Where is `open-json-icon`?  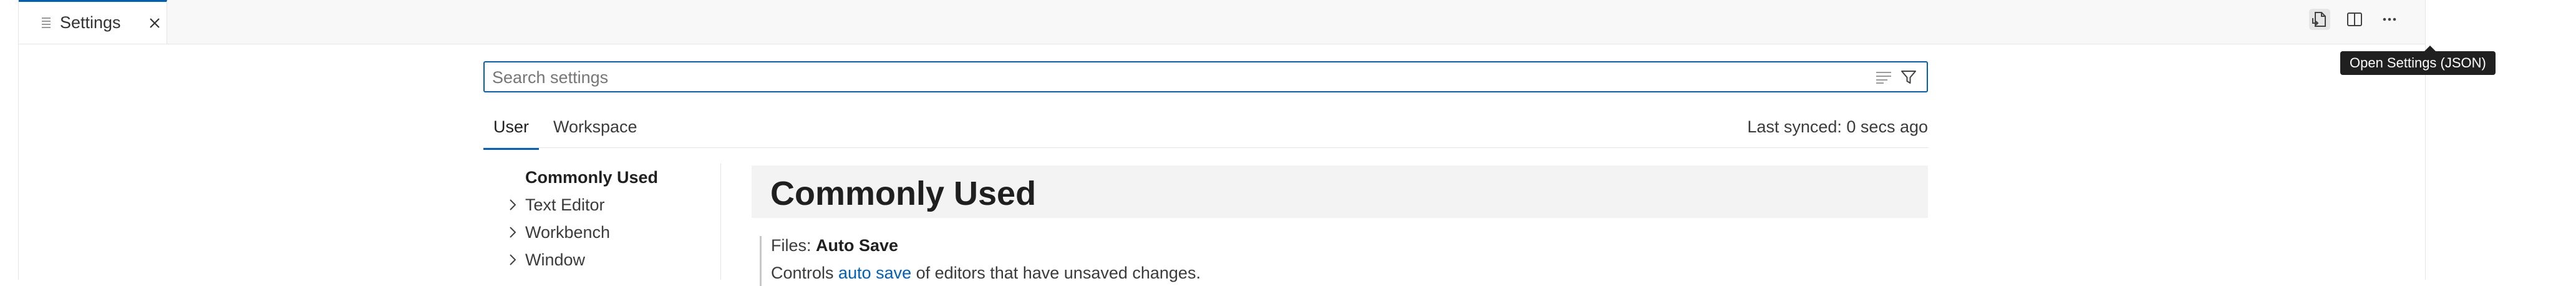
open-json-icon is located at coordinates (2319, 20).